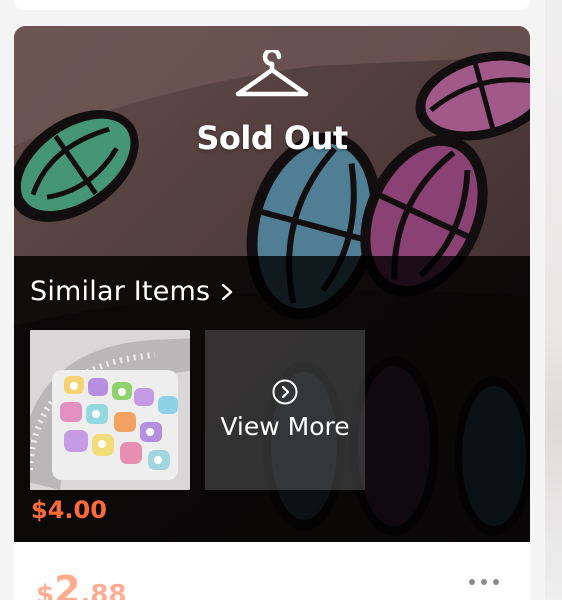  I want to click on next-card-peek, so click(553, 300).